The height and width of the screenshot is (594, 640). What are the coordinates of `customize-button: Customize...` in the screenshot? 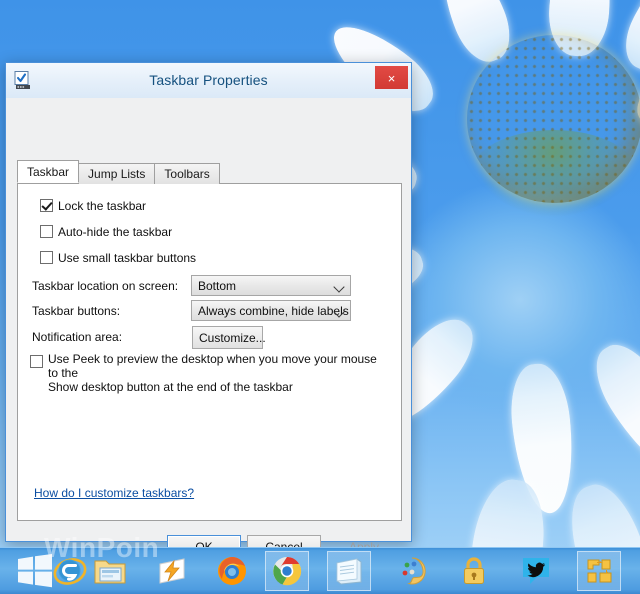 It's located at (229, 337).